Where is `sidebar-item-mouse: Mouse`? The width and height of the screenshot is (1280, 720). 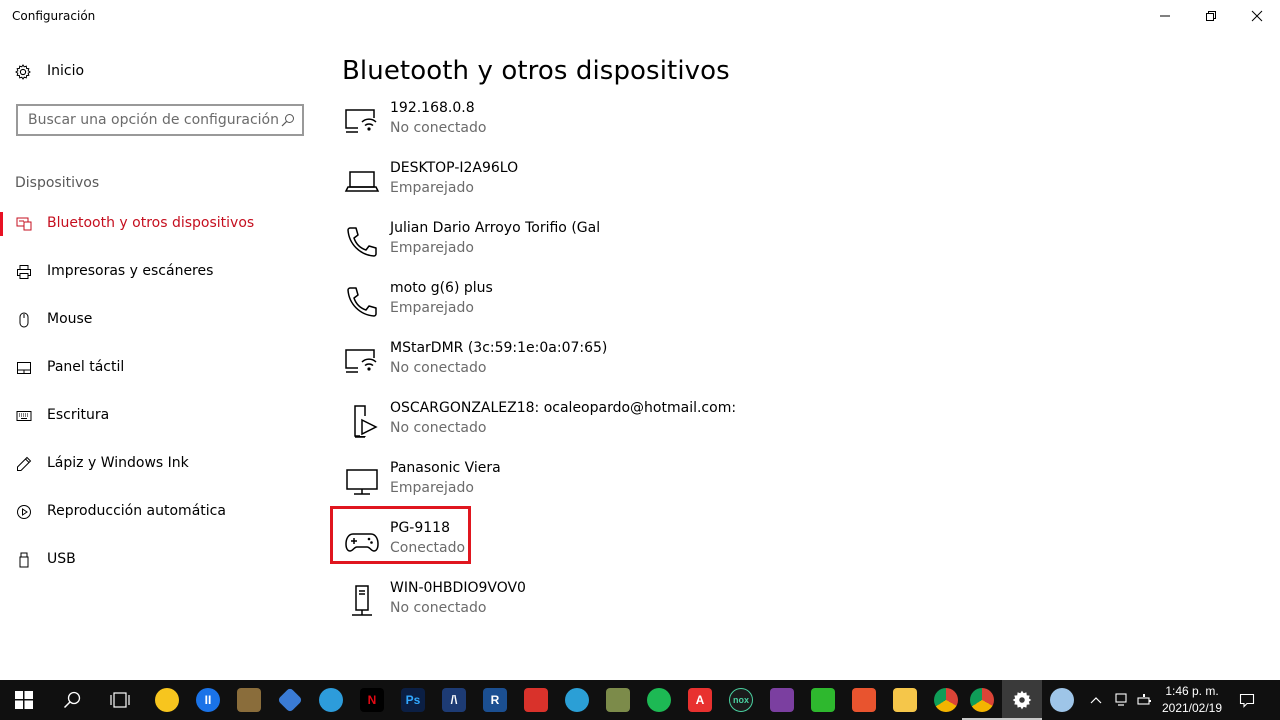
sidebar-item-mouse: Mouse is located at coordinates (160, 320).